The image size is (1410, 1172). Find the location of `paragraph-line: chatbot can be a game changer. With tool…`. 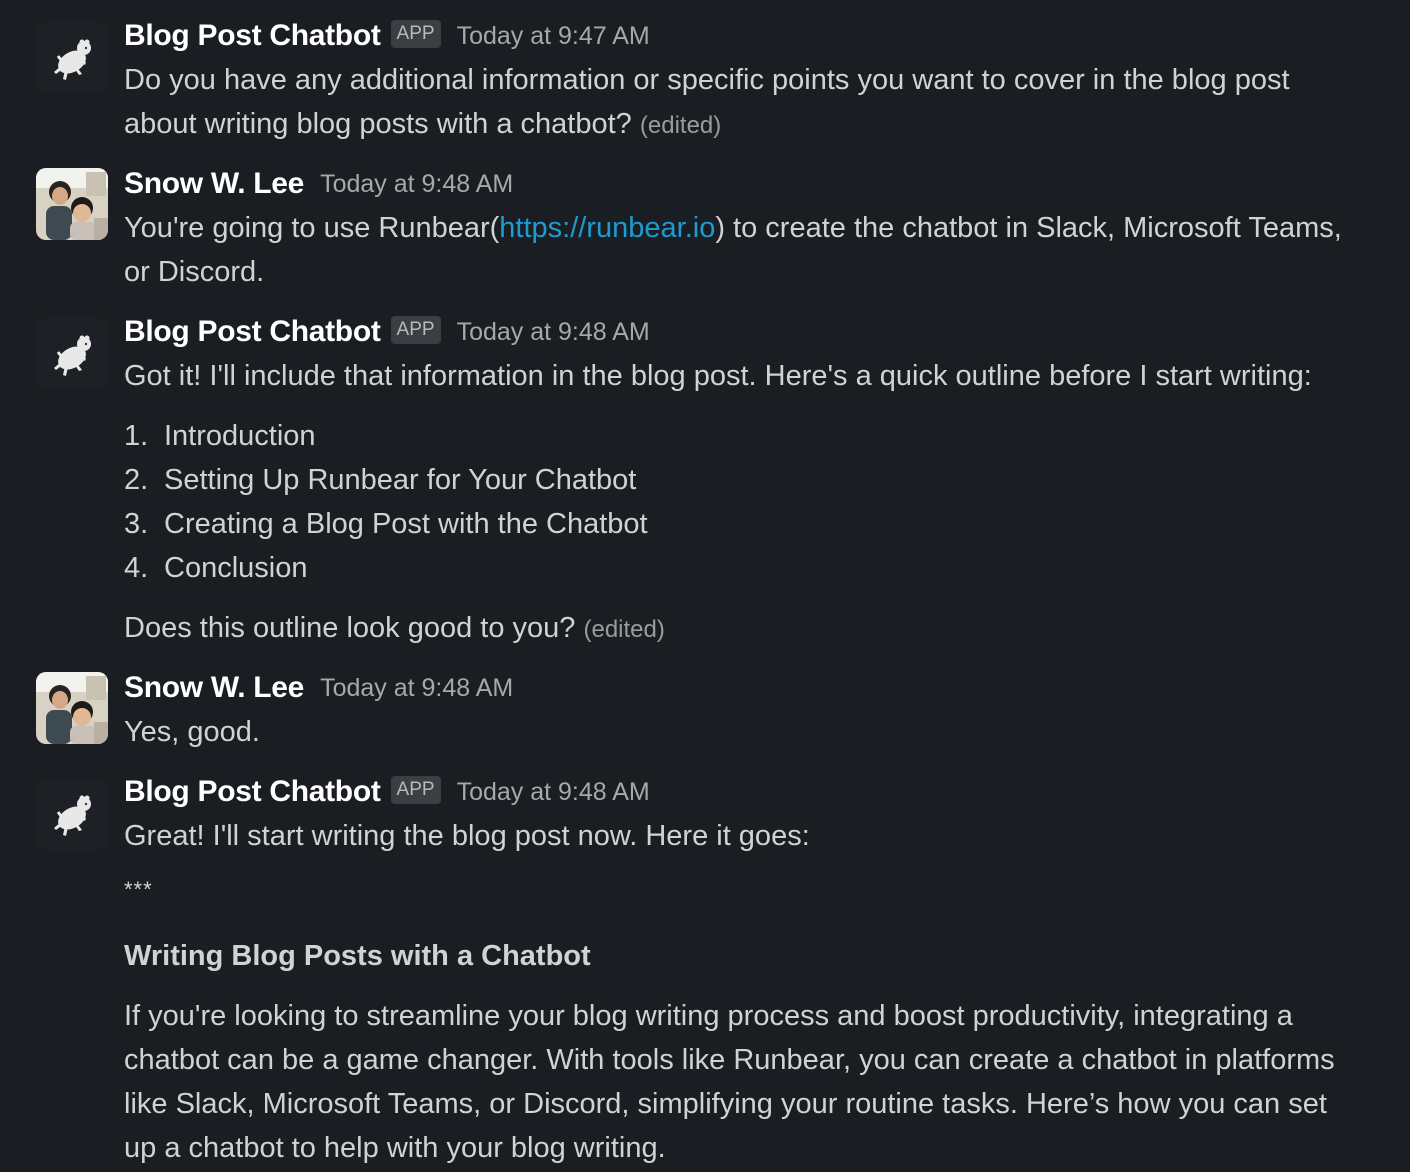

paragraph-line: chatbot can be a game changer. With tool… is located at coordinates (729, 1060).